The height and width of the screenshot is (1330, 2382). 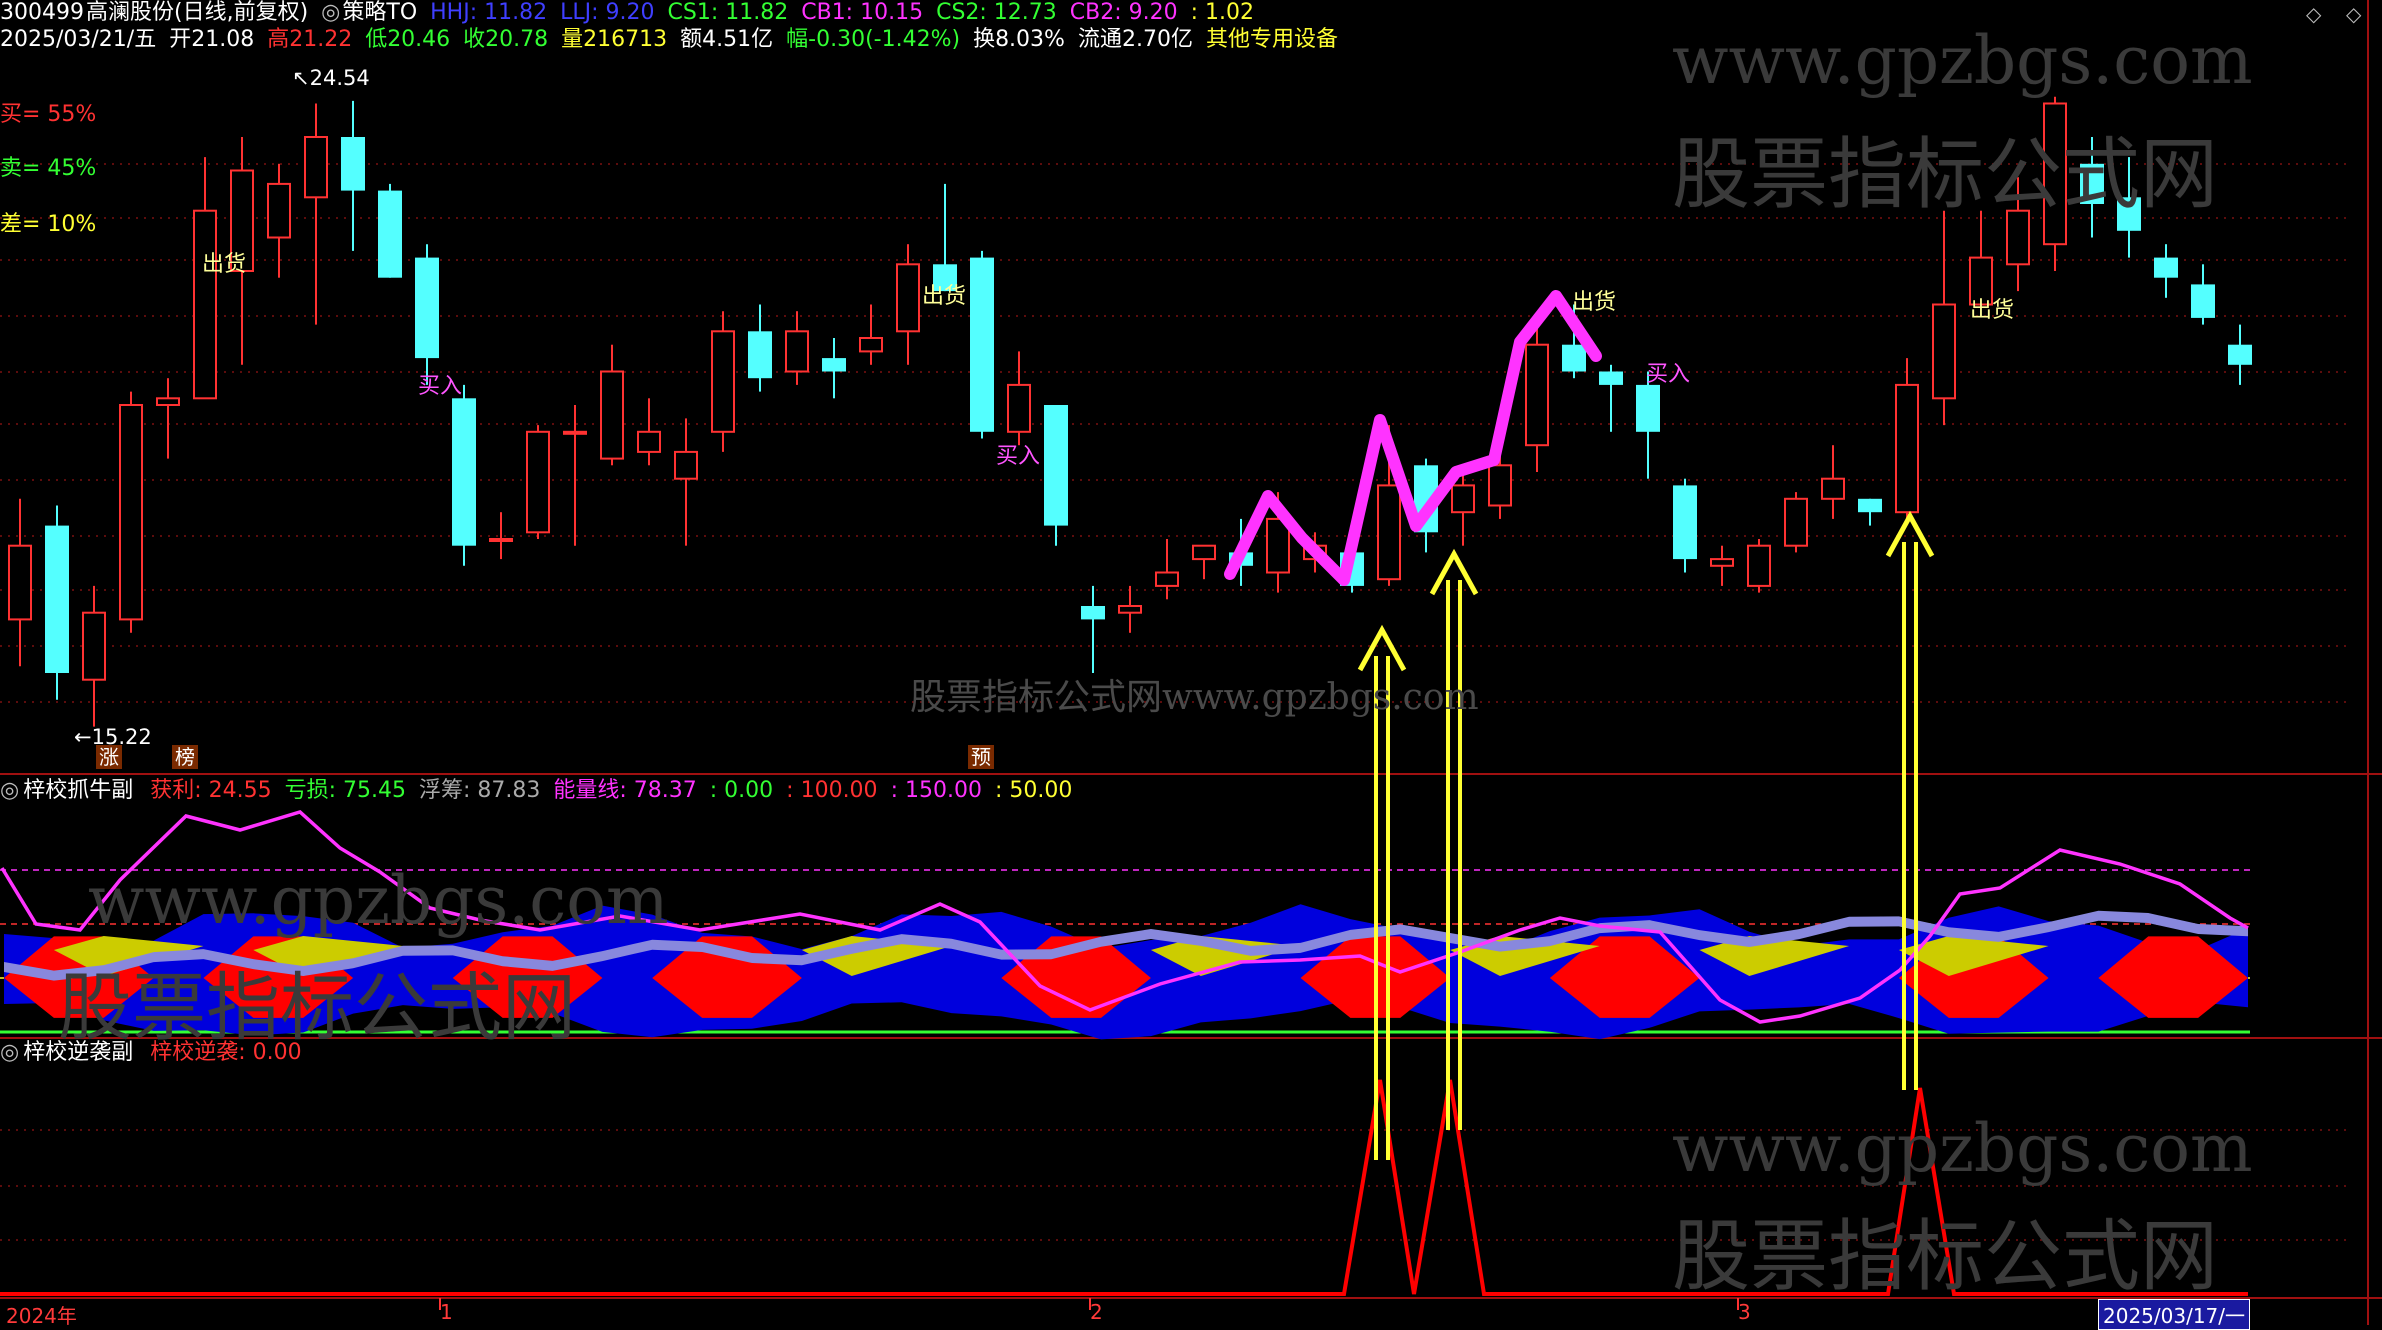 What do you see at coordinates (981, 757) in the screenshot?
I see `tag-yu: 预` at bounding box center [981, 757].